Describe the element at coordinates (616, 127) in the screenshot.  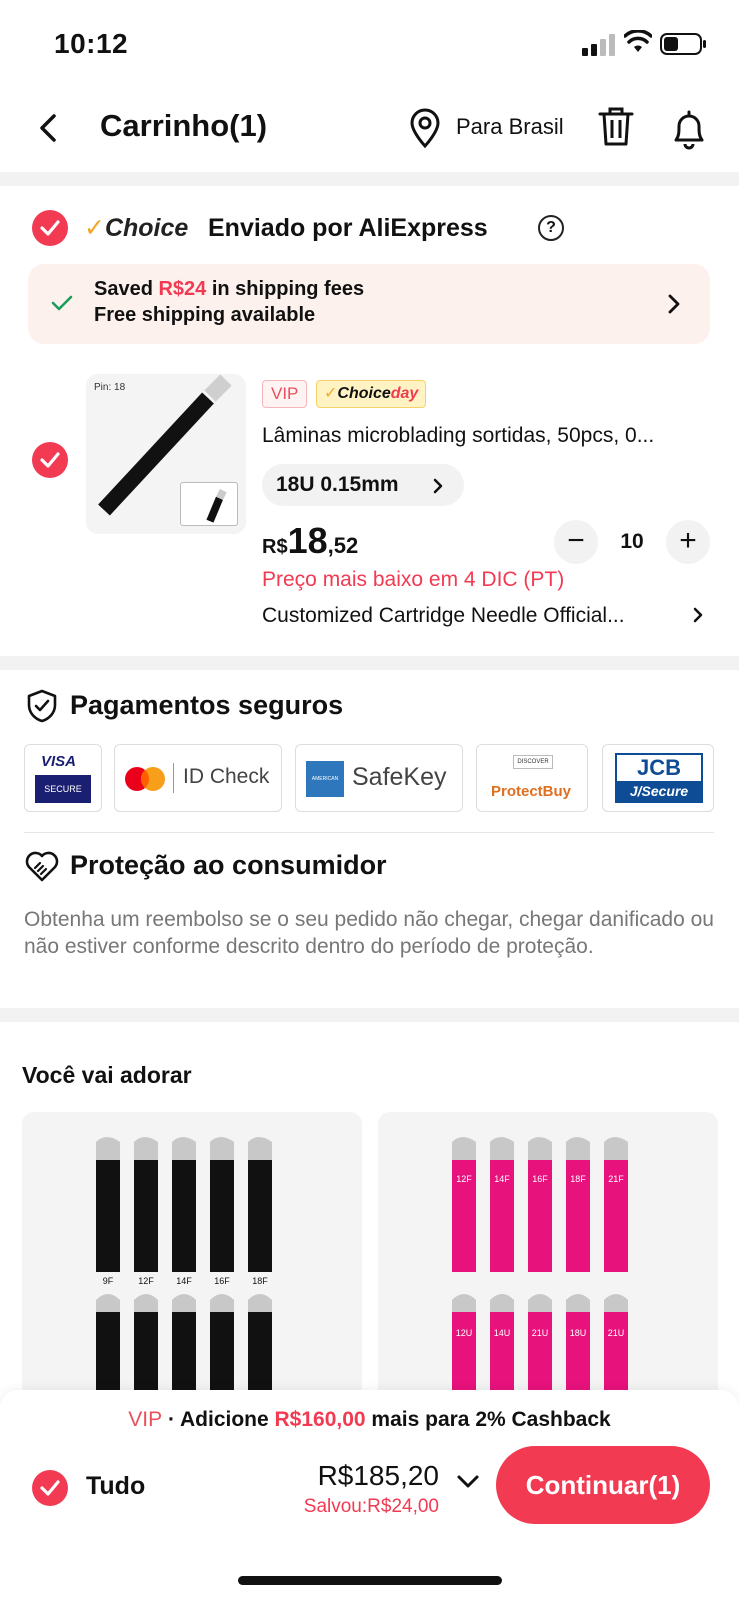
I see `trash-icon` at that location.